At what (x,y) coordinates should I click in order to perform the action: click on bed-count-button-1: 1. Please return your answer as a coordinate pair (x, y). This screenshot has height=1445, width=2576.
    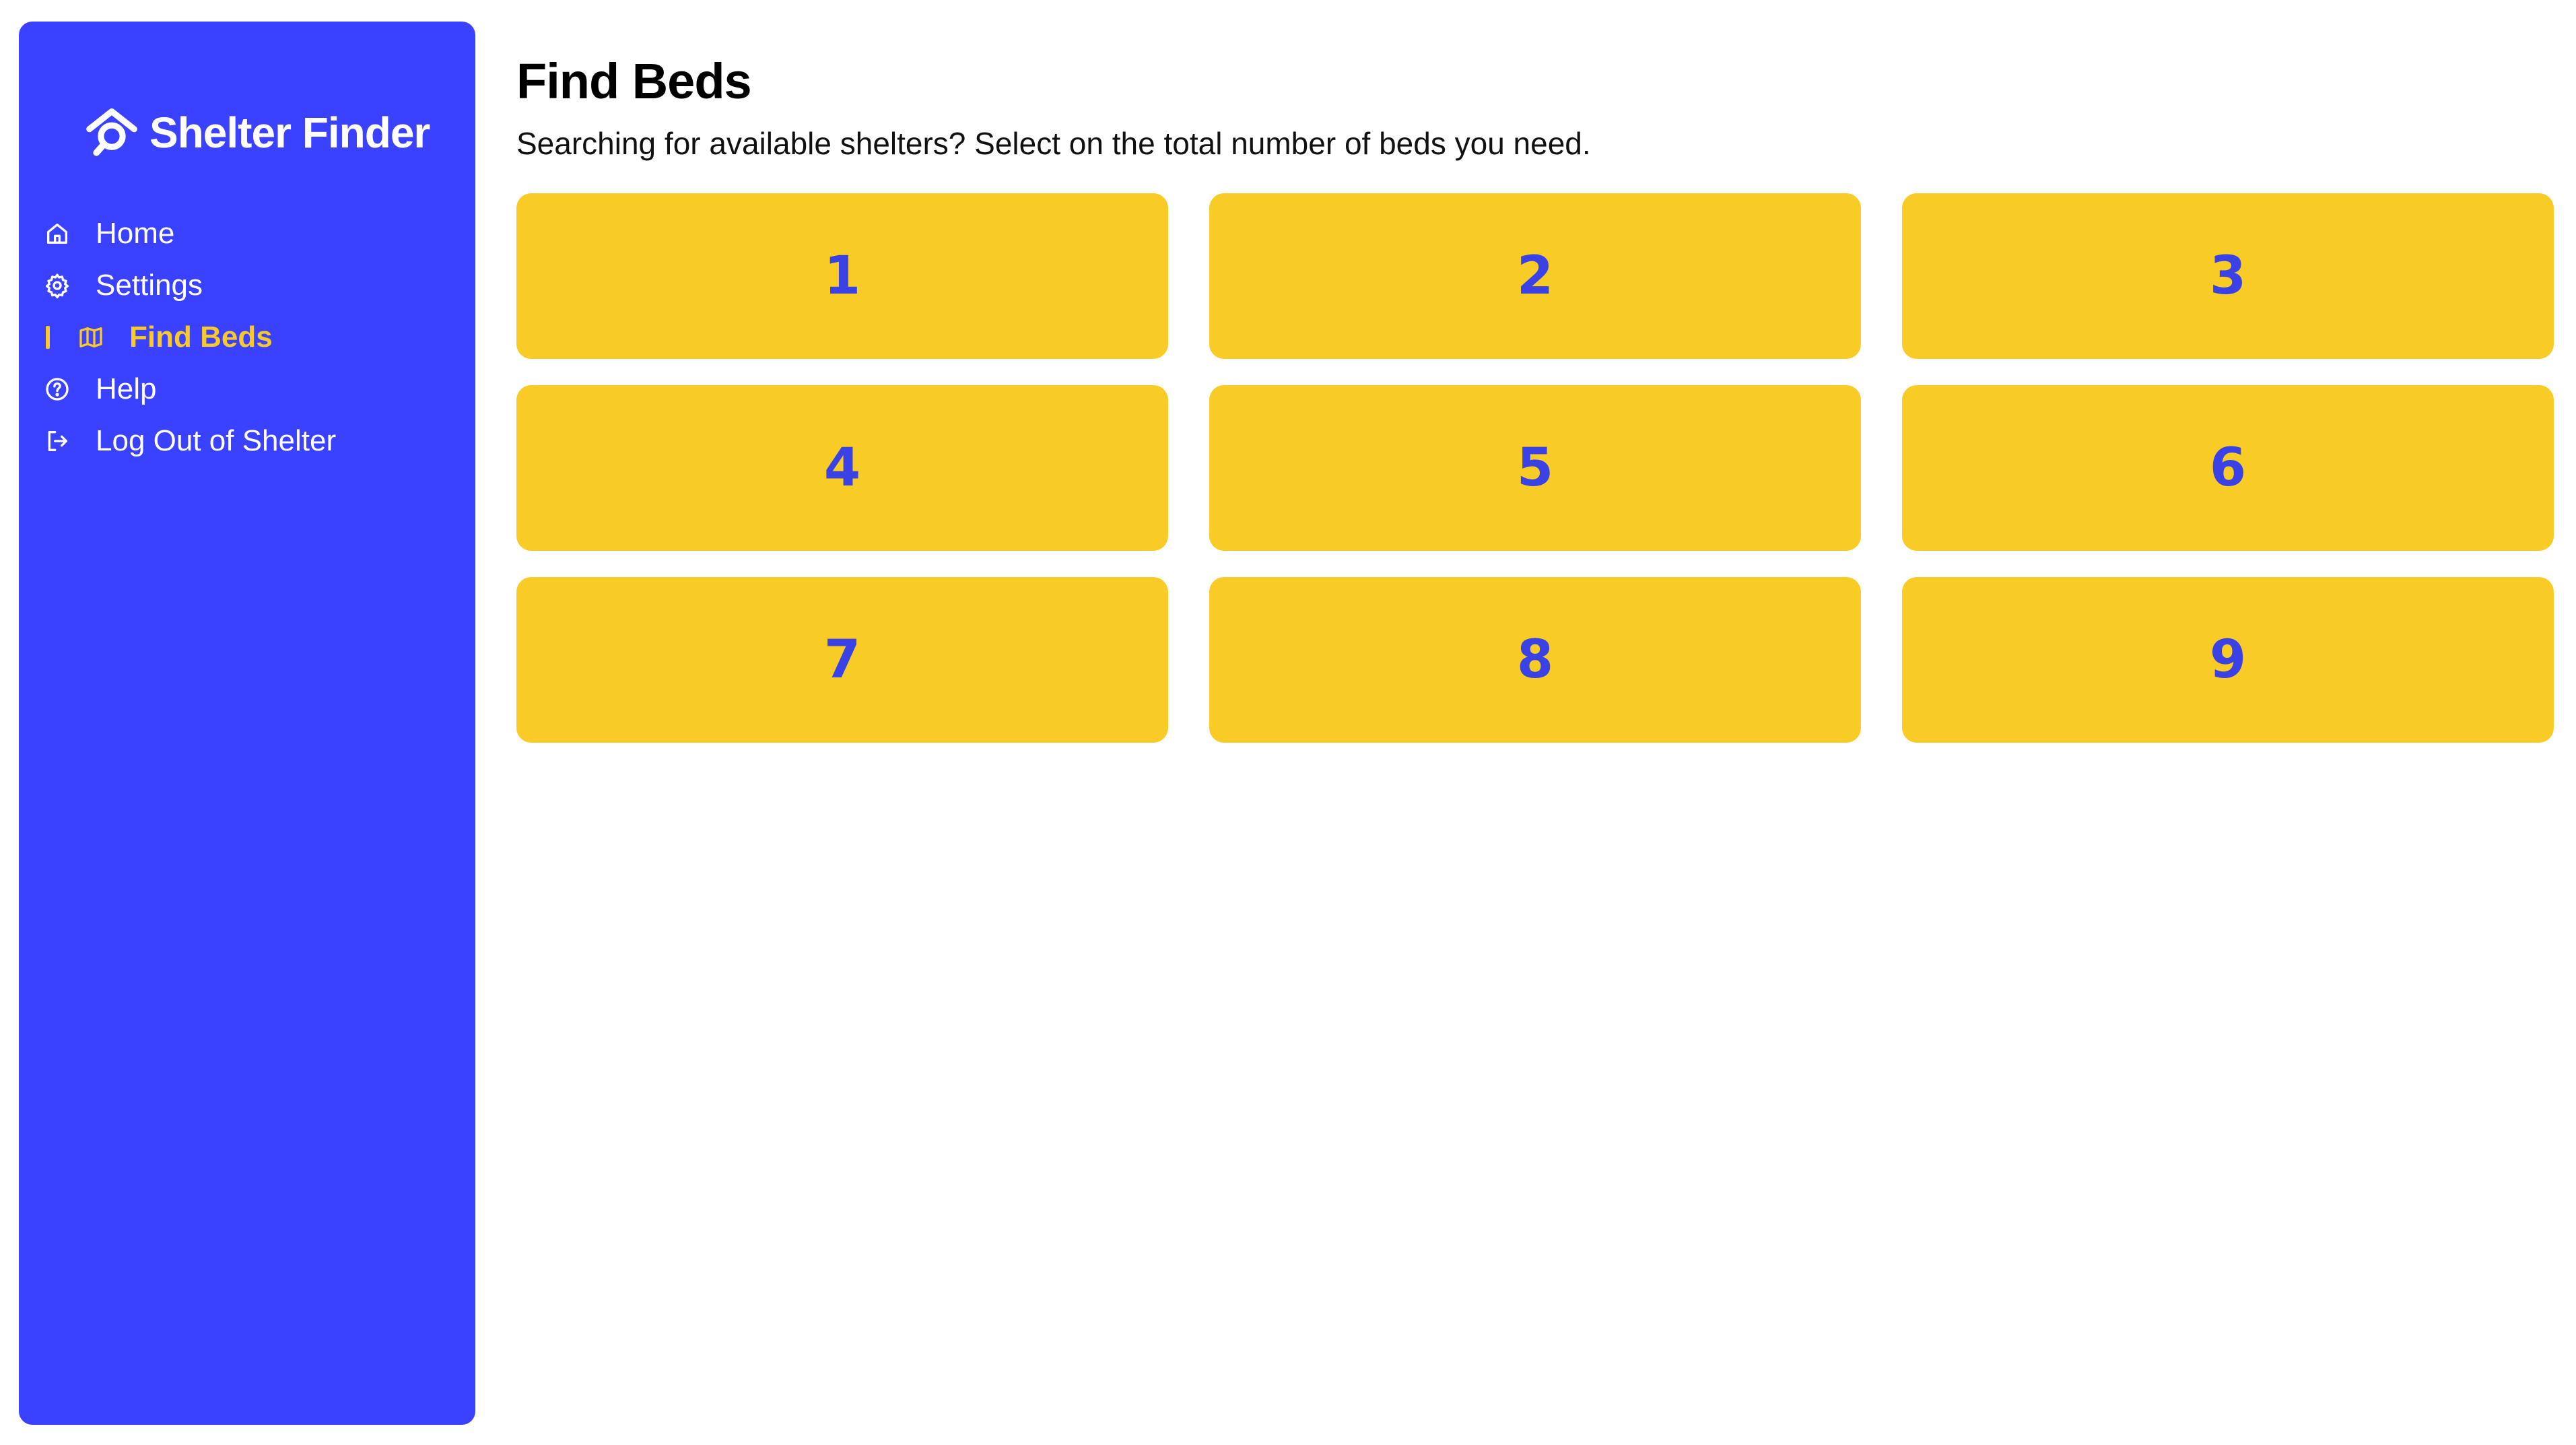
    Looking at the image, I should click on (842, 276).